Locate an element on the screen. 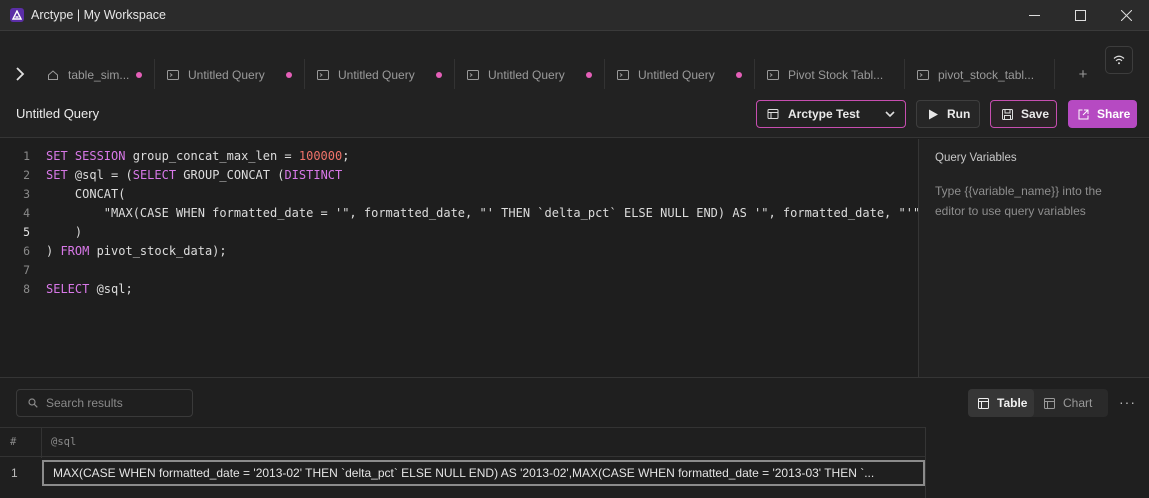 The height and width of the screenshot is (498, 1149). line-number: 2 is located at coordinates (26, 174).